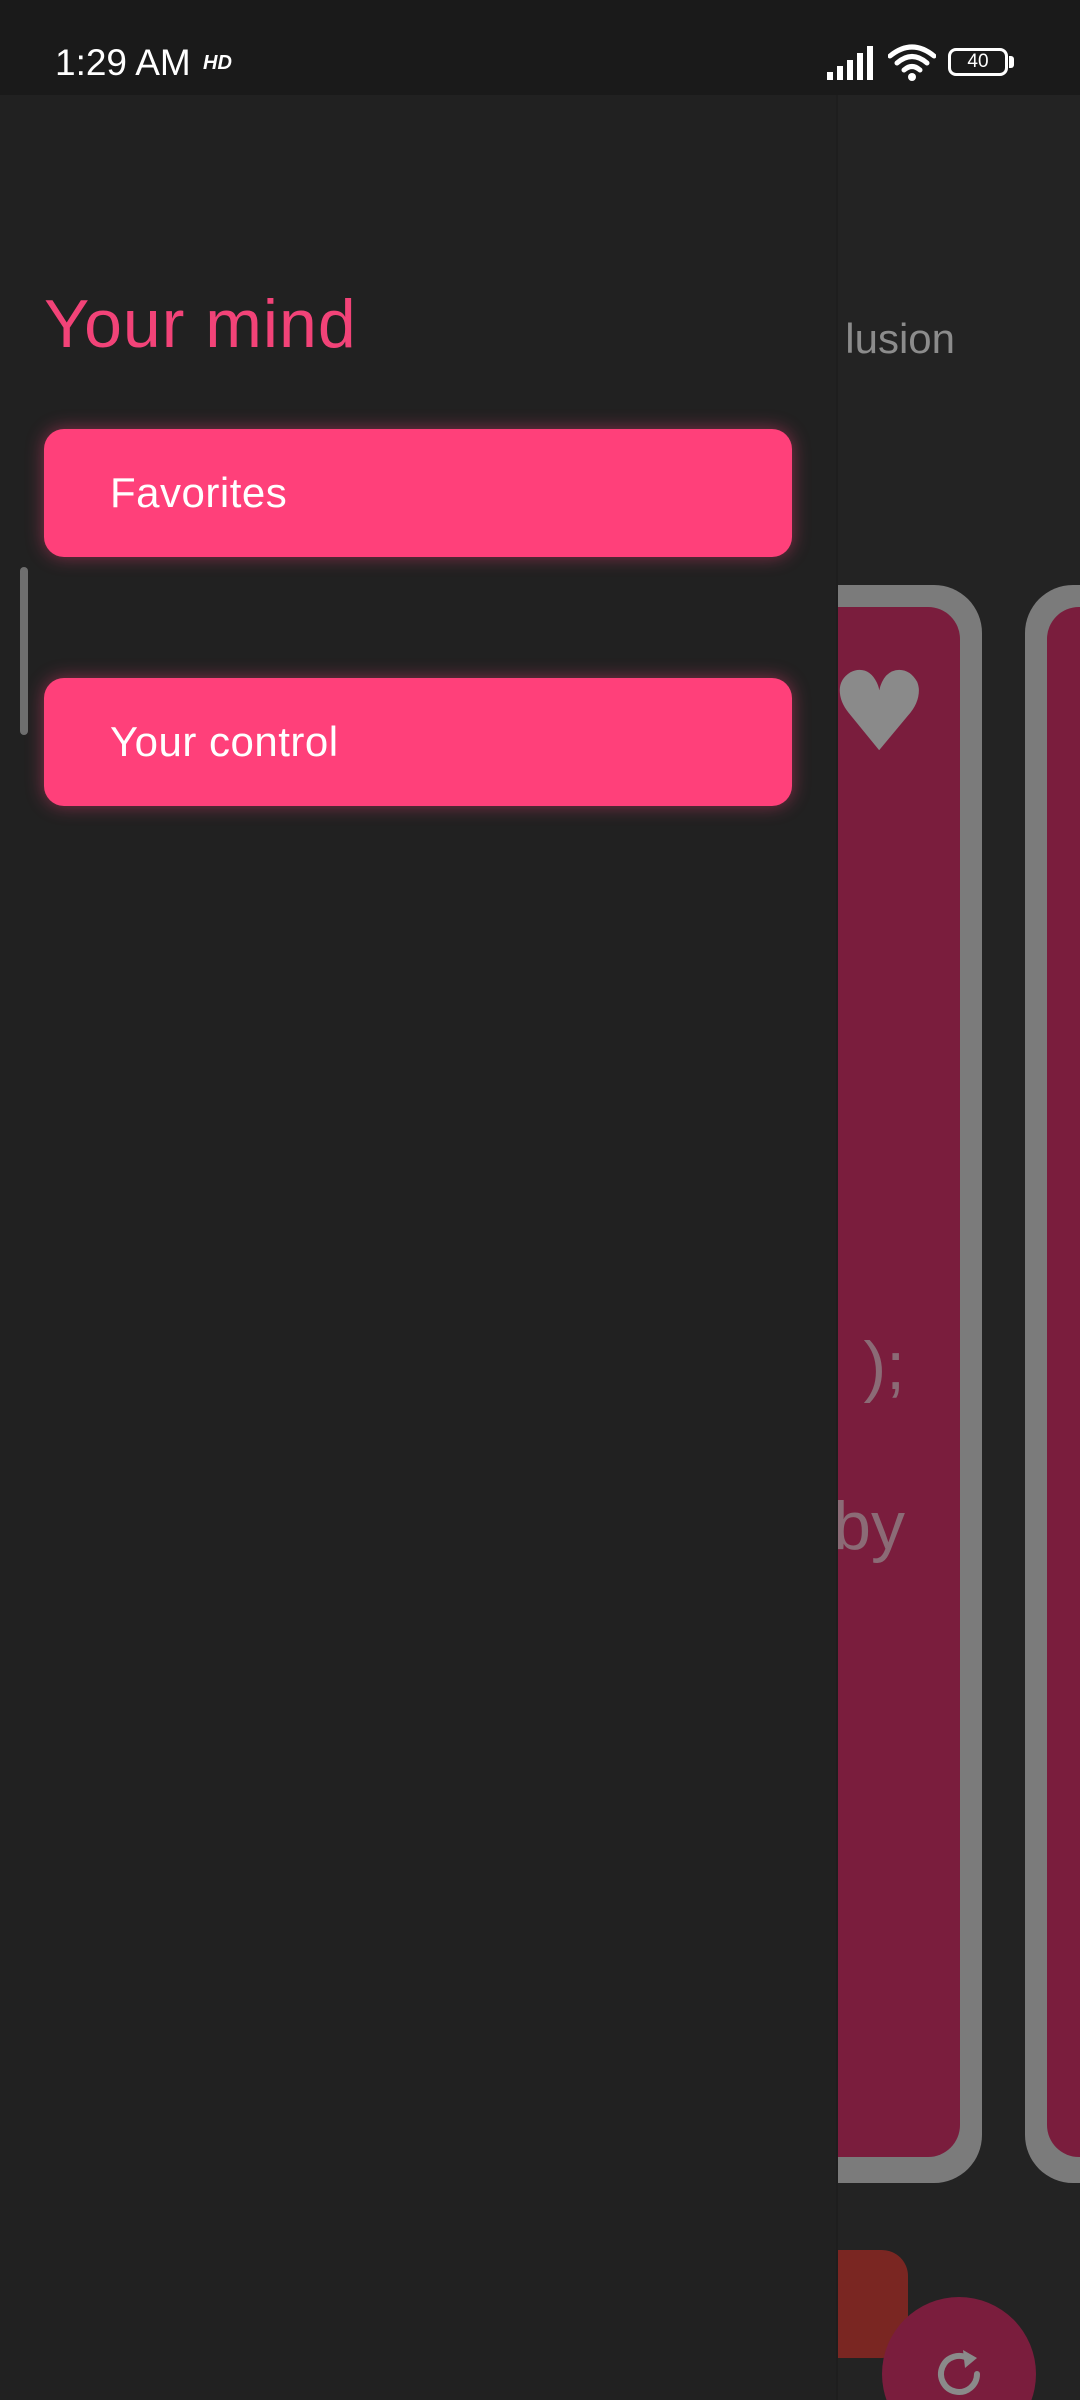 Image resolution: width=1080 pixels, height=2400 pixels. What do you see at coordinates (217, 63) in the screenshot?
I see `hd-badge: HD` at bounding box center [217, 63].